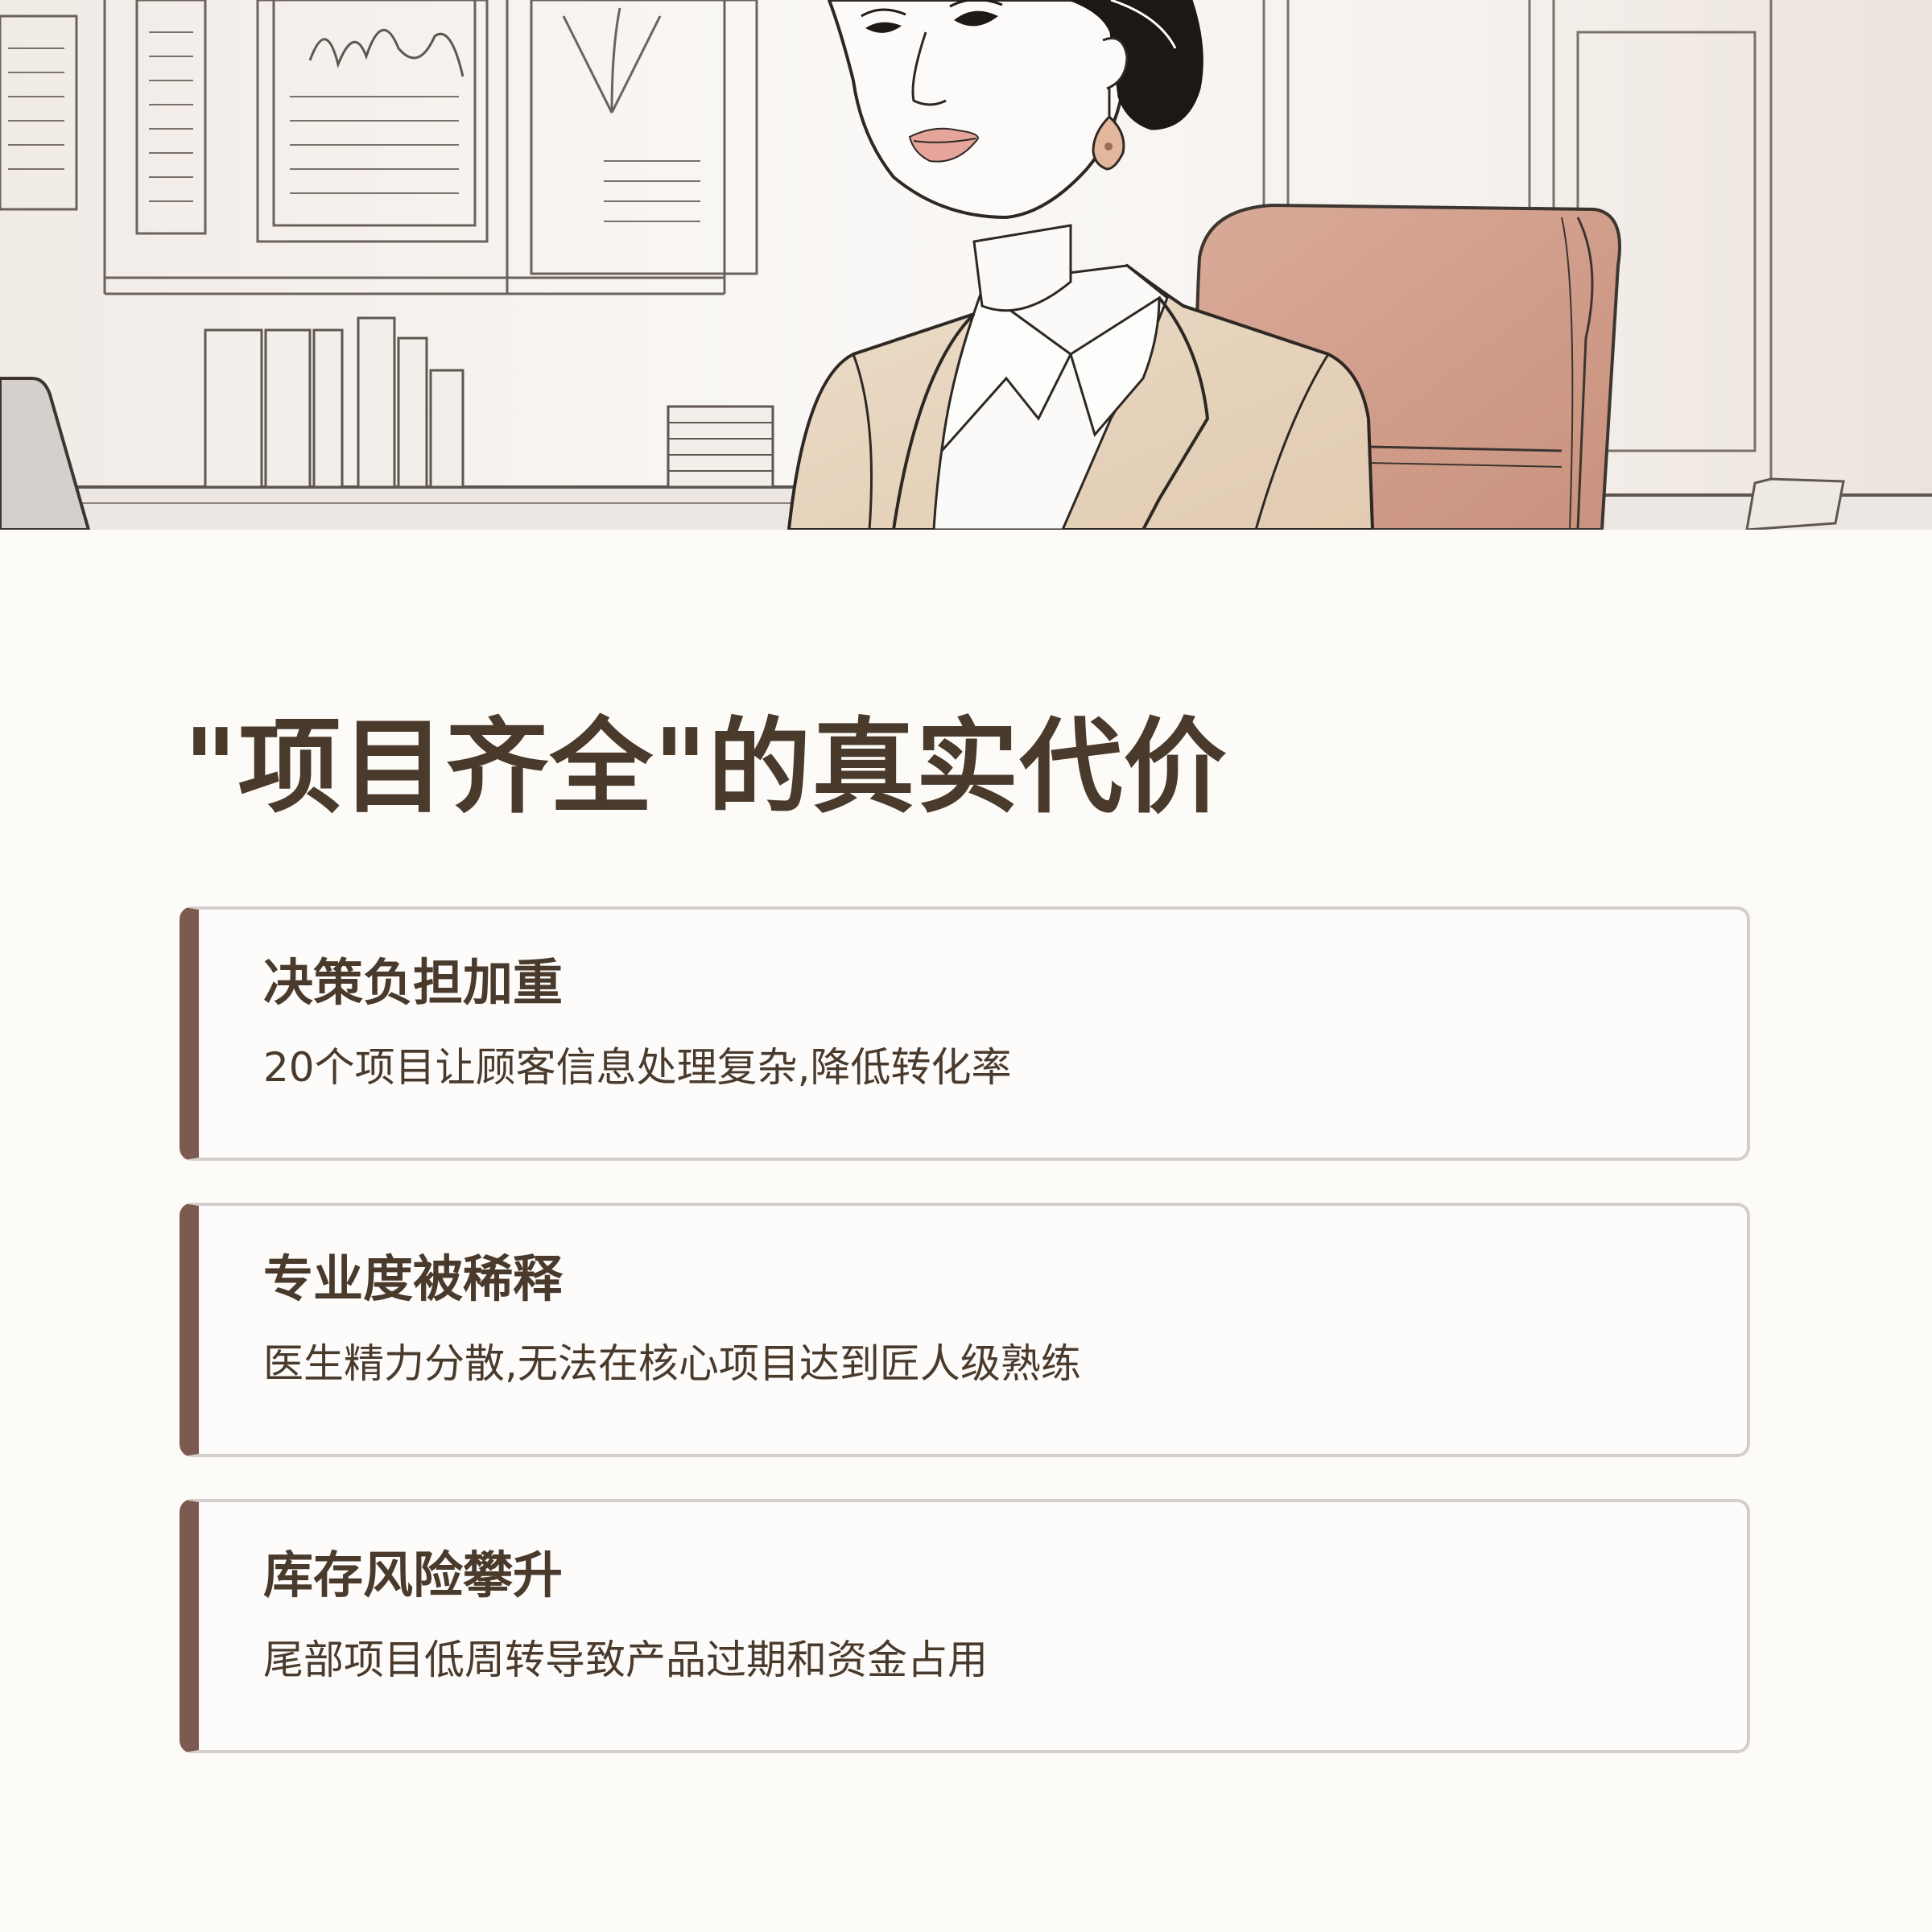  Describe the element at coordinates (413, 1278) in the screenshot. I see `card-title: 专业度被稀释` at that location.